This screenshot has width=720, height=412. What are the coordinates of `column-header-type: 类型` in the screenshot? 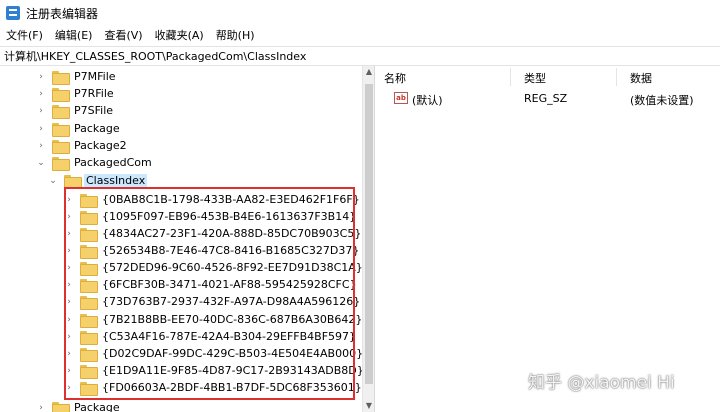 It's located at (535, 78).